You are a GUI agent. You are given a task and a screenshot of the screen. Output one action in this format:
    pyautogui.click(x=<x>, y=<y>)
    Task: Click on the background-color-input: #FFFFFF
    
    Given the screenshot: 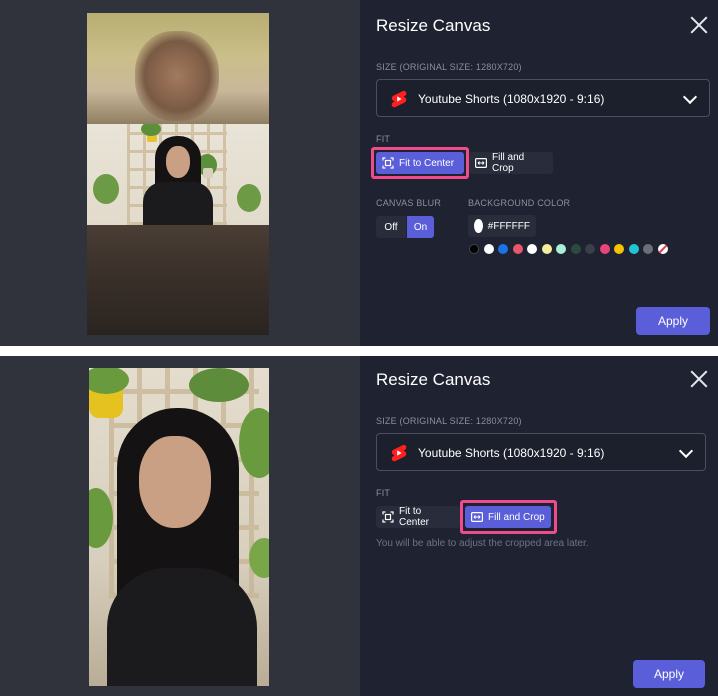 What is the action you would take?
    pyautogui.click(x=502, y=226)
    